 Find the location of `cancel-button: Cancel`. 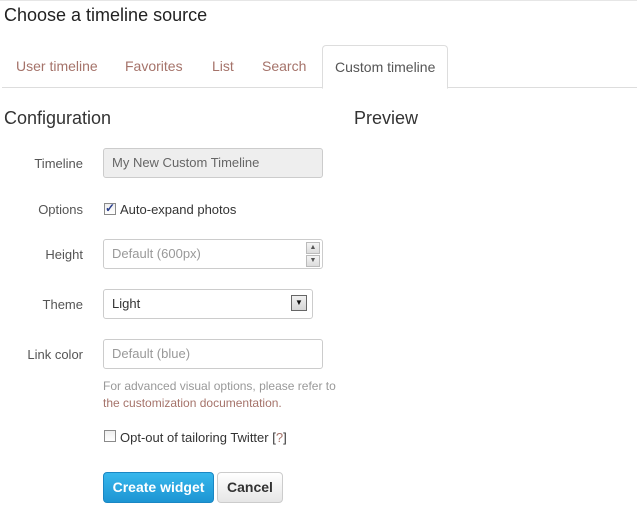

cancel-button: Cancel is located at coordinates (250, 487).